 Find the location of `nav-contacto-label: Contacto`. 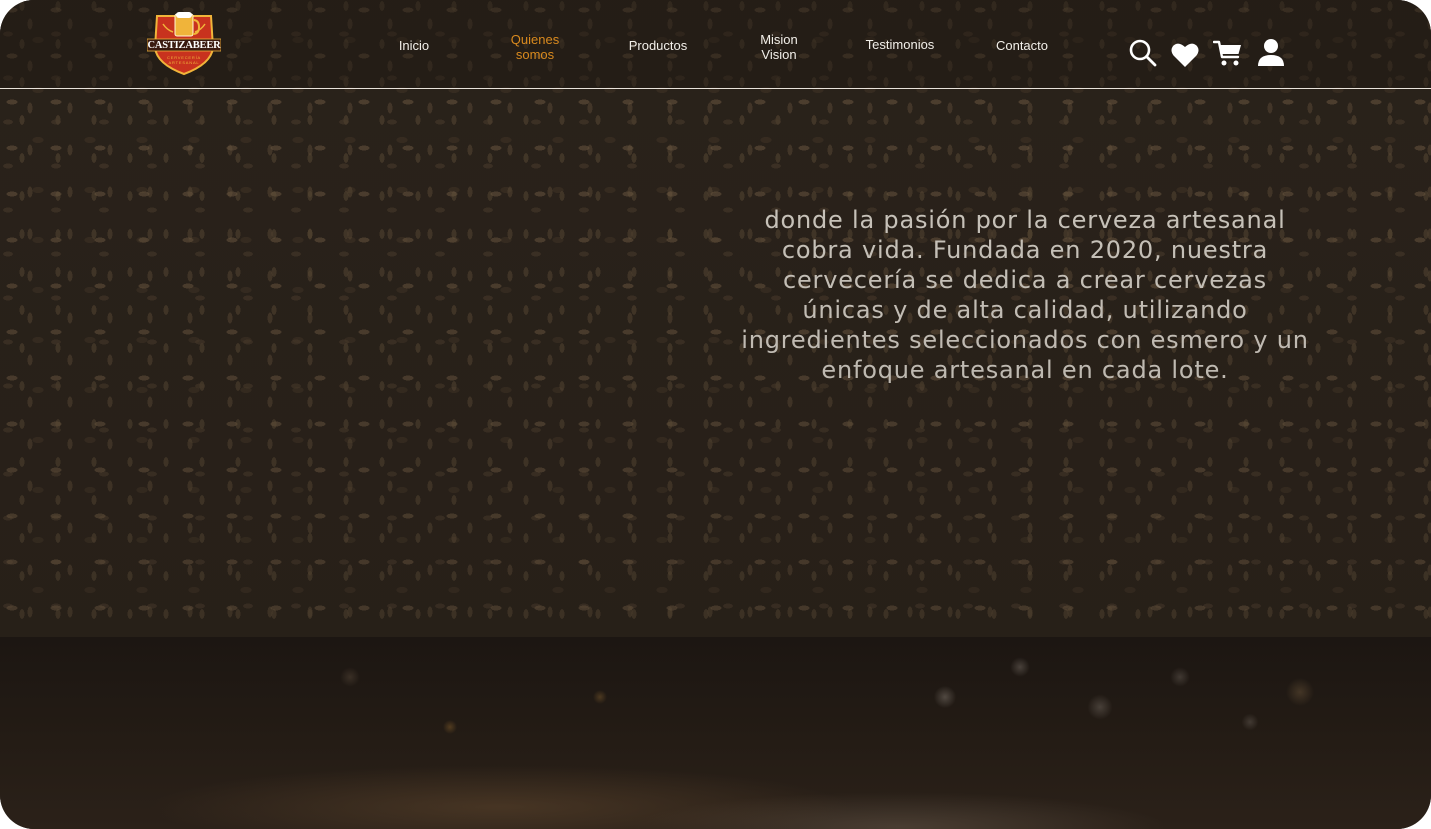

nav-contacto-label: Contacto is located at coordinates (1022, 45).